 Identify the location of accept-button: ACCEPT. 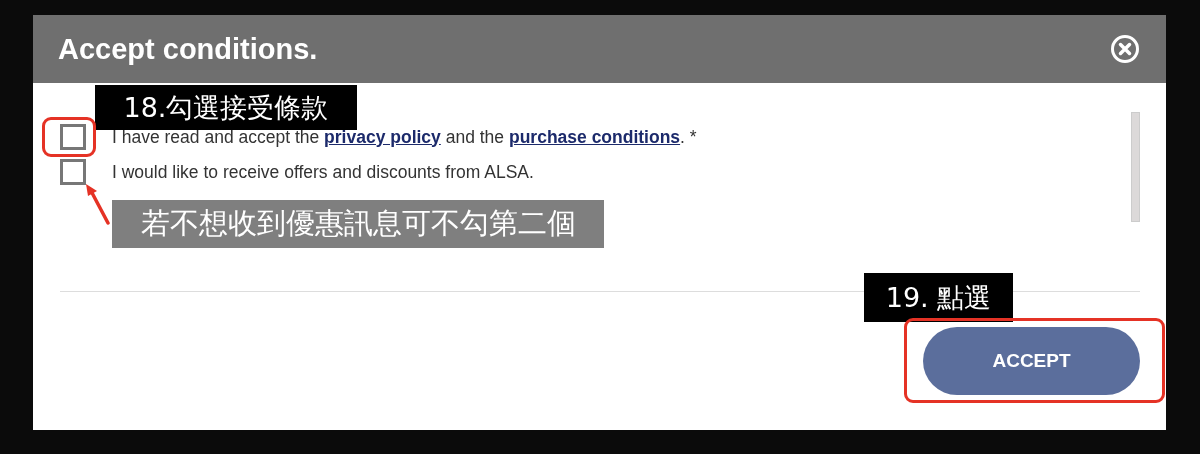
(1031, 361).